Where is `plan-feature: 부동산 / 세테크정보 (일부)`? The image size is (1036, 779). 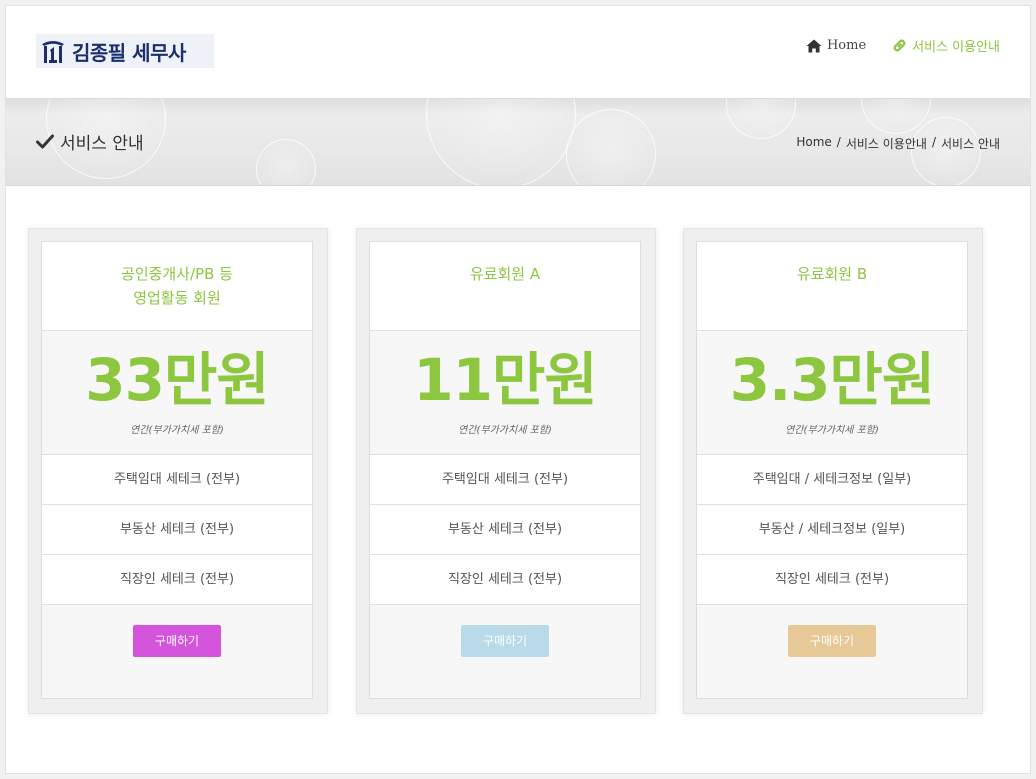 plan-feature: 부동산 / 세테크정보 (일부) is located at coordinates (832, 530).